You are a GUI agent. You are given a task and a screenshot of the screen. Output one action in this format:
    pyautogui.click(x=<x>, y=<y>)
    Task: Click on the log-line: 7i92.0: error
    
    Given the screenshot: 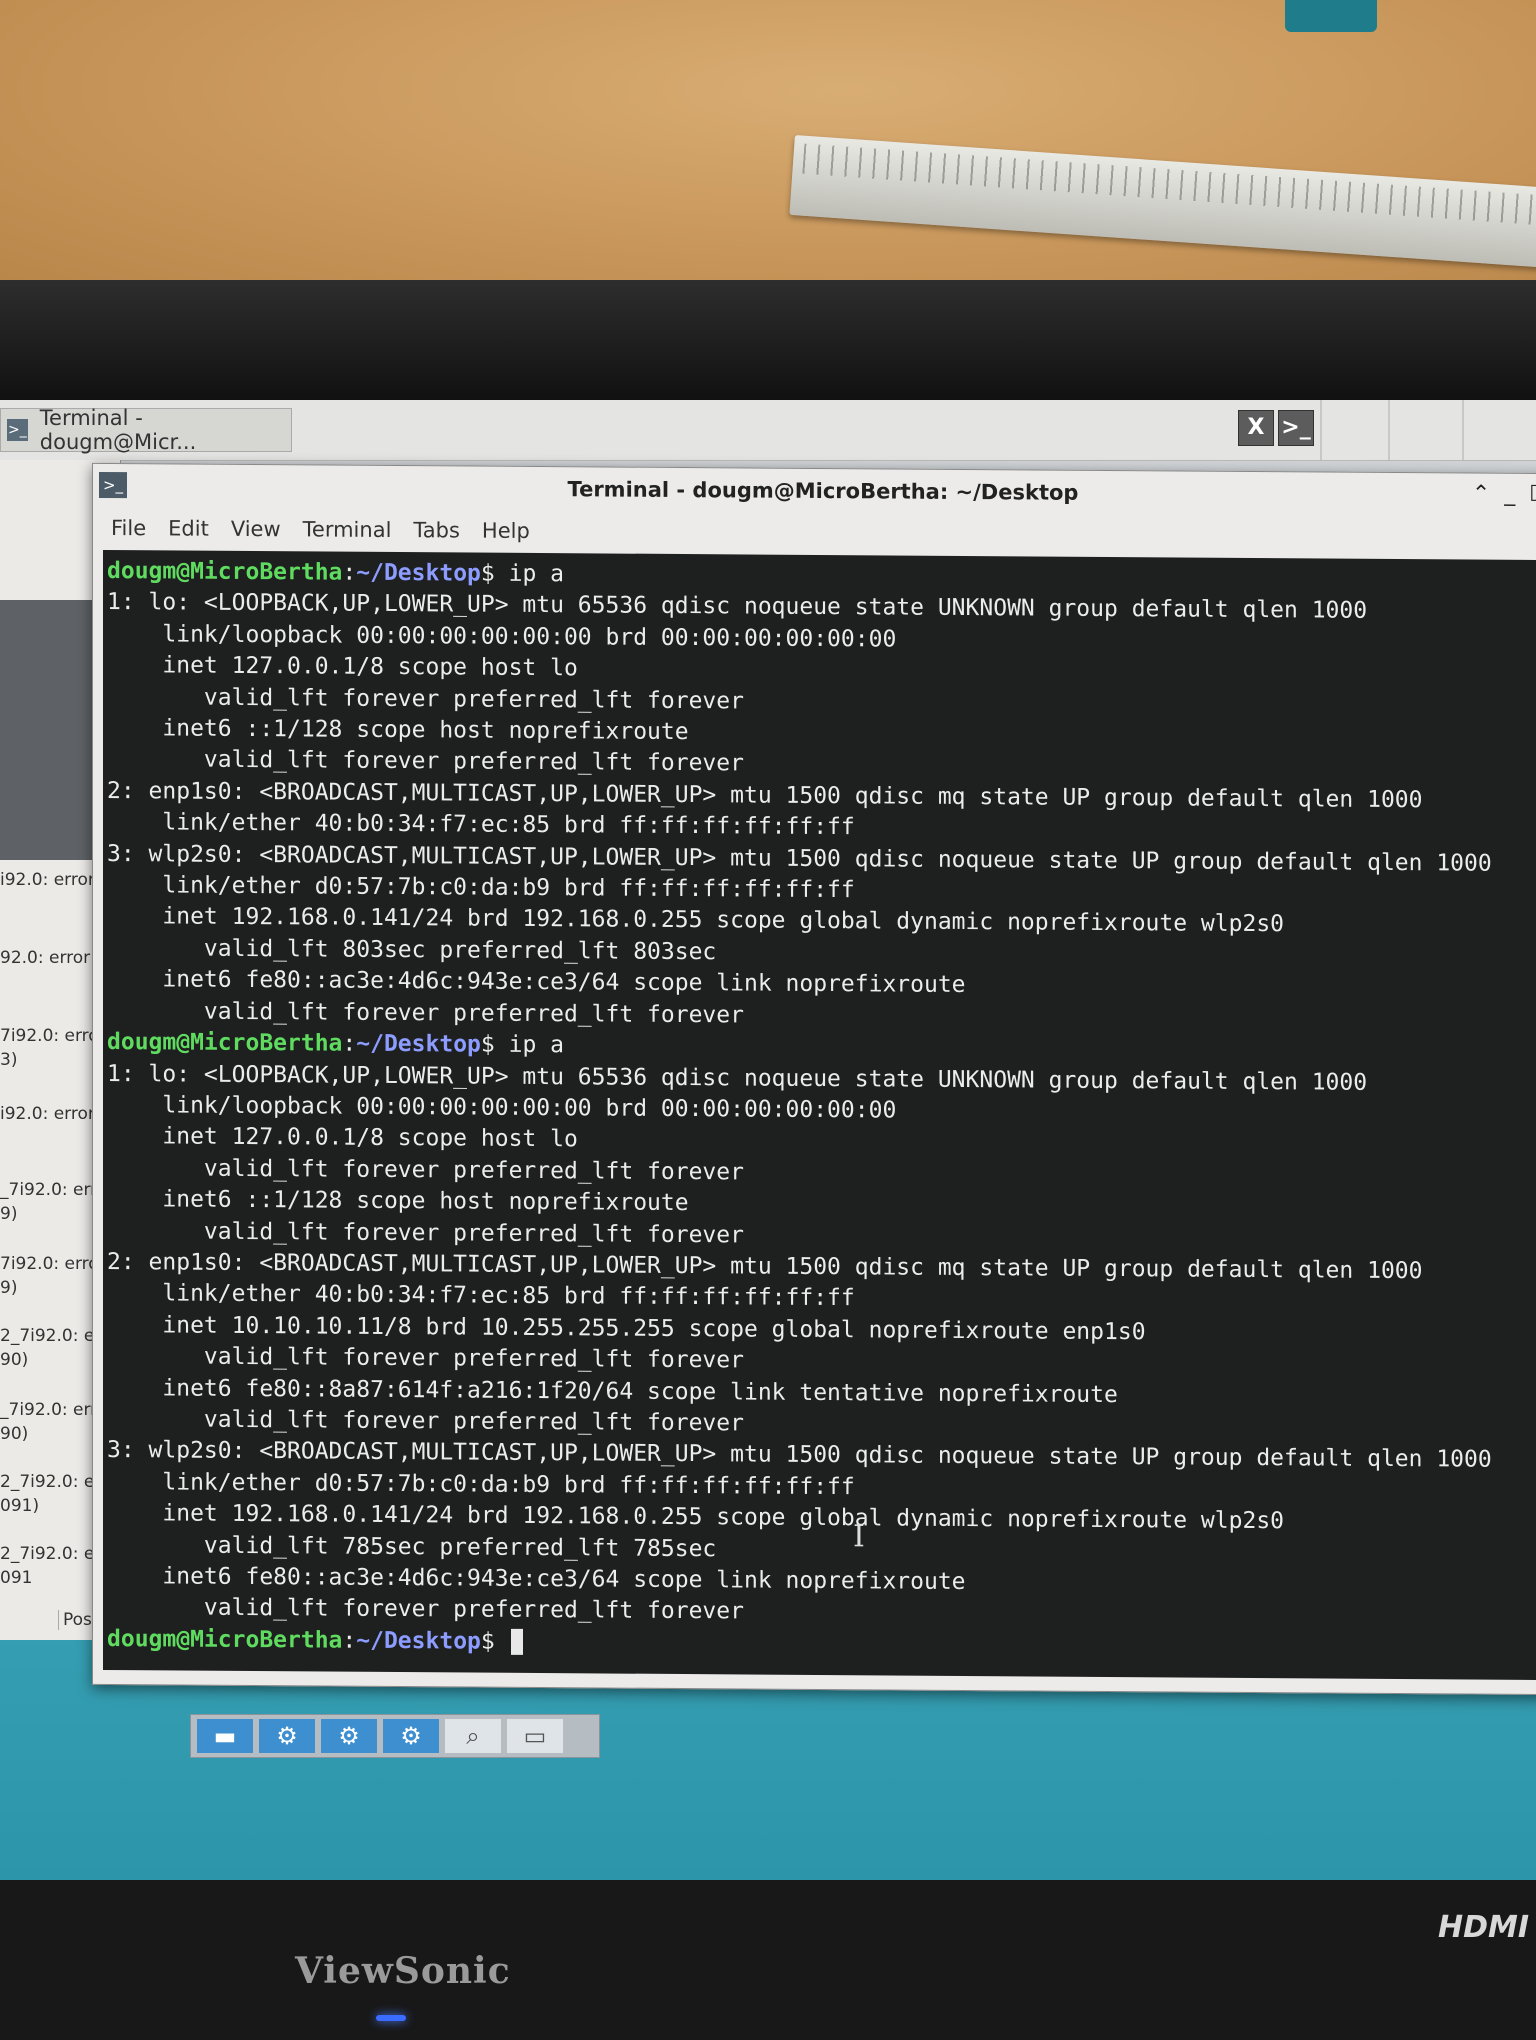 What is the action you would take?
    pyautogui.click(x=53, y=1036)
    